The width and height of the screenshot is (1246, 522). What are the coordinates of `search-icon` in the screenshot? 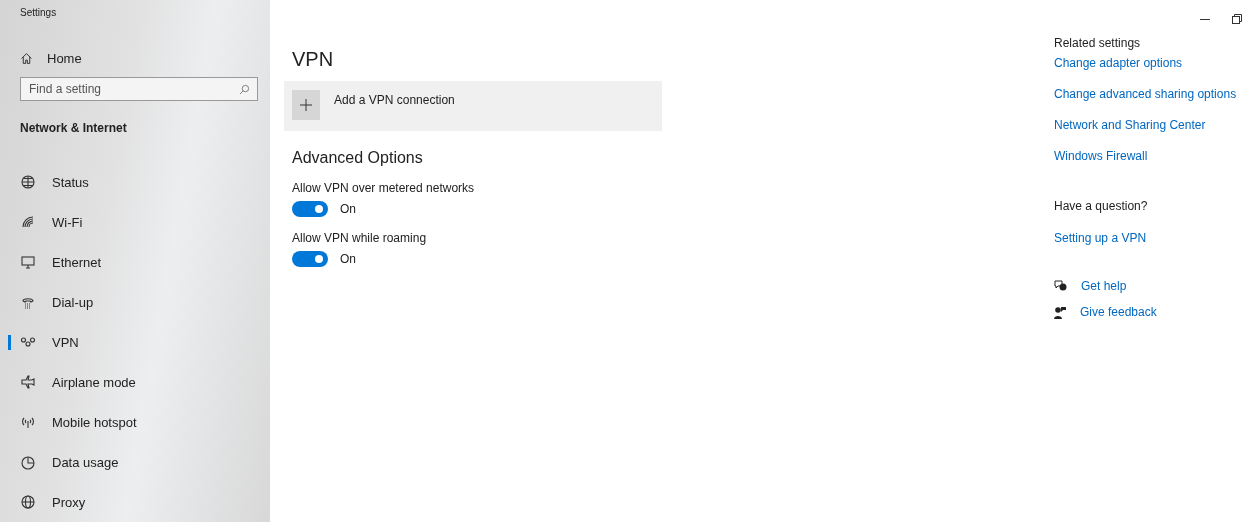 It's located at (244, 90).